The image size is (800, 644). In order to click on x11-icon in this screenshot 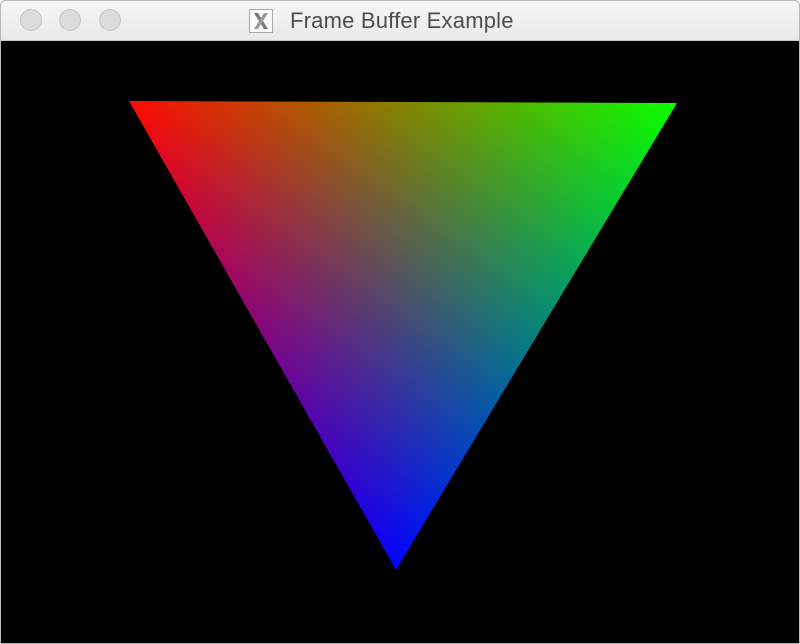, I will do `click(261, 21)`.